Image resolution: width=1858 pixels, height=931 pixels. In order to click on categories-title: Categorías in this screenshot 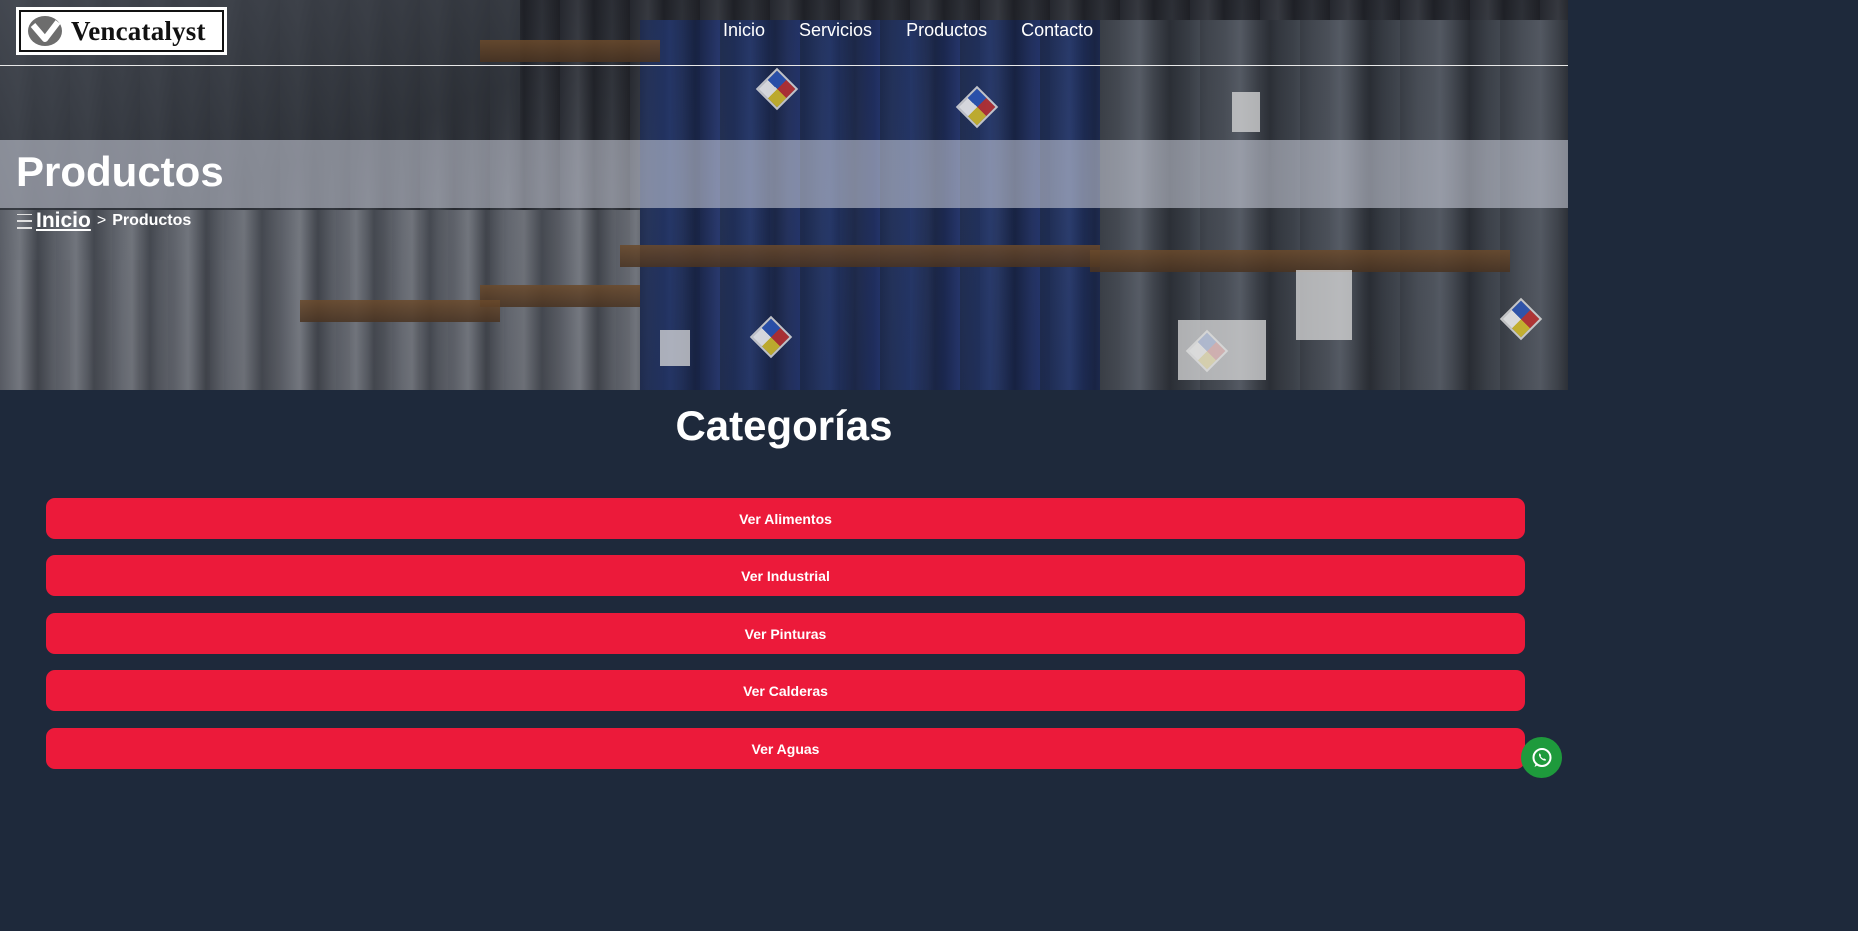, I will do `click(784, 425)`.